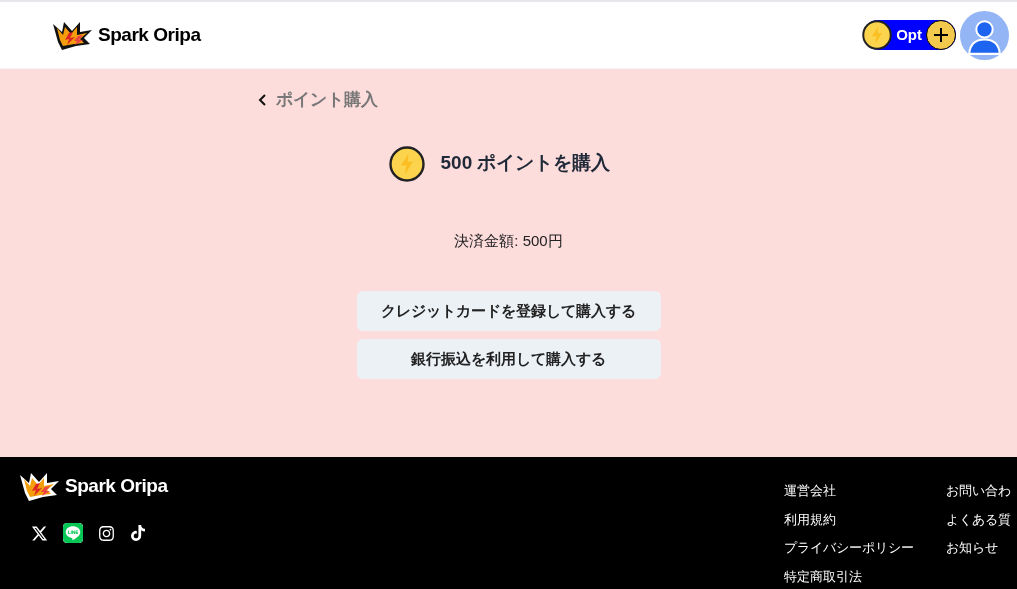 This screenshot has width=1017, height=589. I want to click on footer-link: お問い合わ, so click(978, 491).